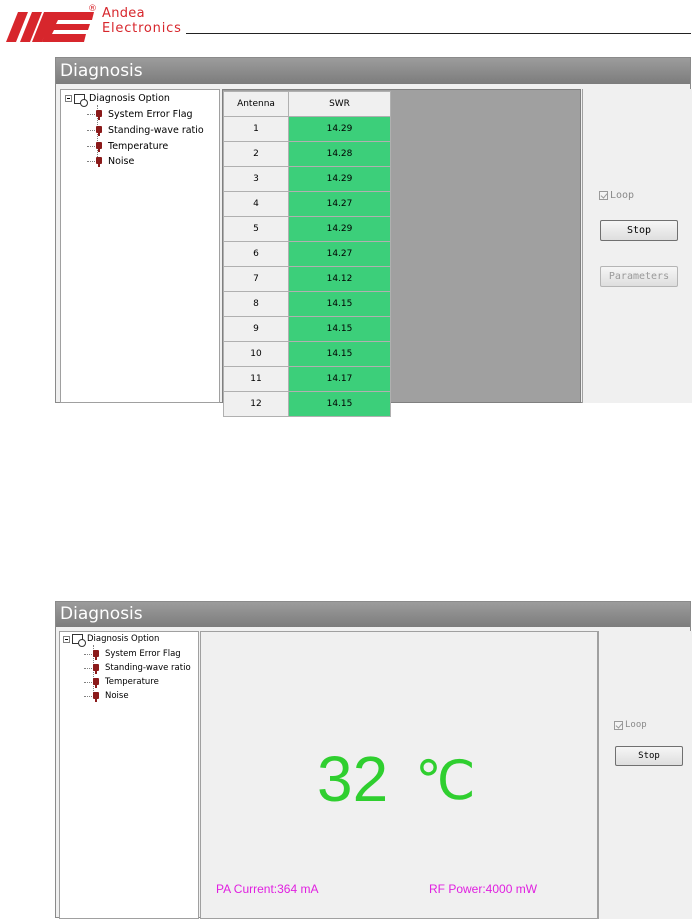 The height and width of the screenshot is (919, 697). What do you see at coordinates (645, 775) in the screenshot?
I see `controls-pane: Loop Stop` at bounding box center [645, 775].